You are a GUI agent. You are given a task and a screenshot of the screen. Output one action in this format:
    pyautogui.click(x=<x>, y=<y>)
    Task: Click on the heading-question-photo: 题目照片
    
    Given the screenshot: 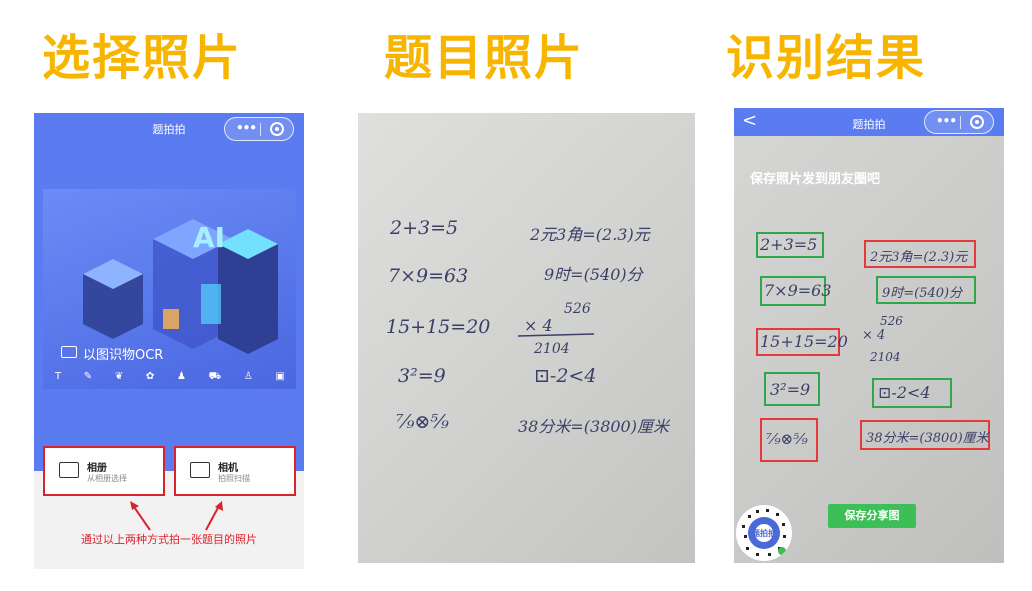 What is the action you would take?
    pyautogui.click(x=484, y=58)
    